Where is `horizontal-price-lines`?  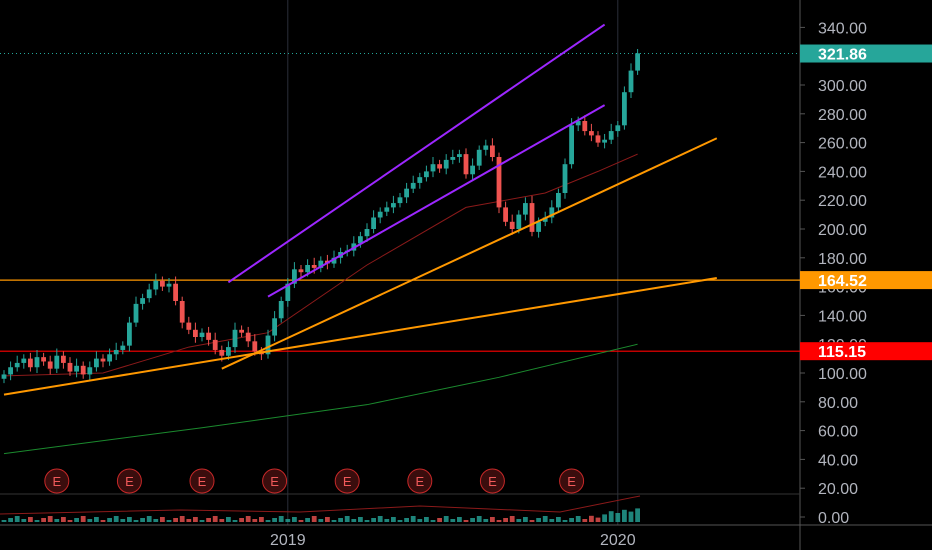 horizontal-price-lines is located at coordinates (400, 315).